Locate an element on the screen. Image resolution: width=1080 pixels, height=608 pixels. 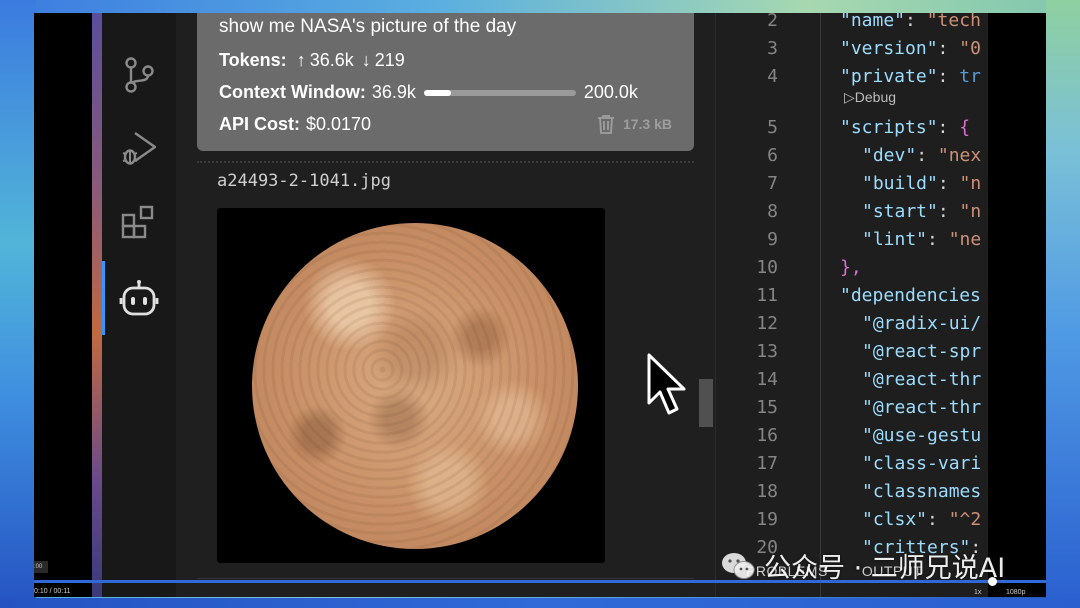
api-cost-value: $0.0170 is located at coordinates (339, 124).